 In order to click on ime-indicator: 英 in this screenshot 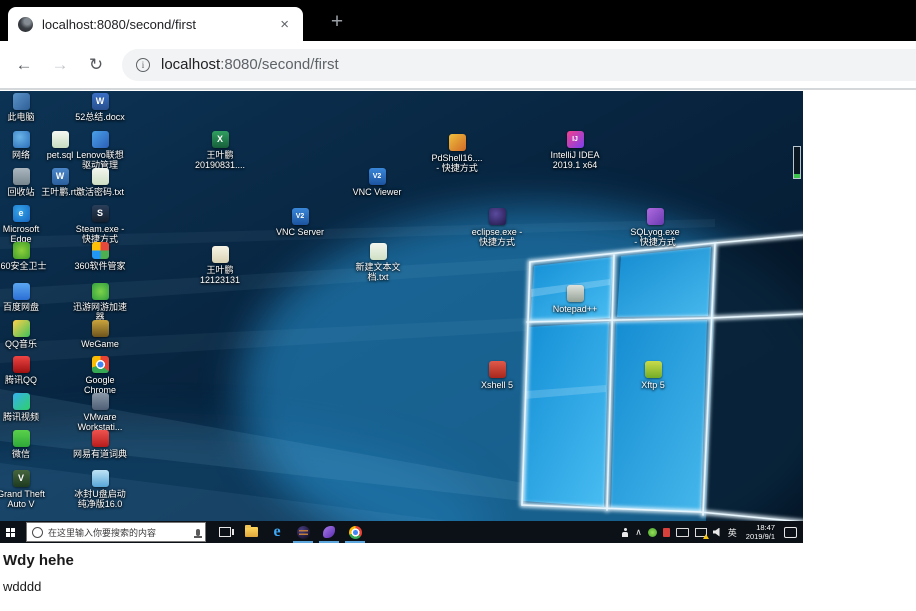, I will do `click(732, 532)`.